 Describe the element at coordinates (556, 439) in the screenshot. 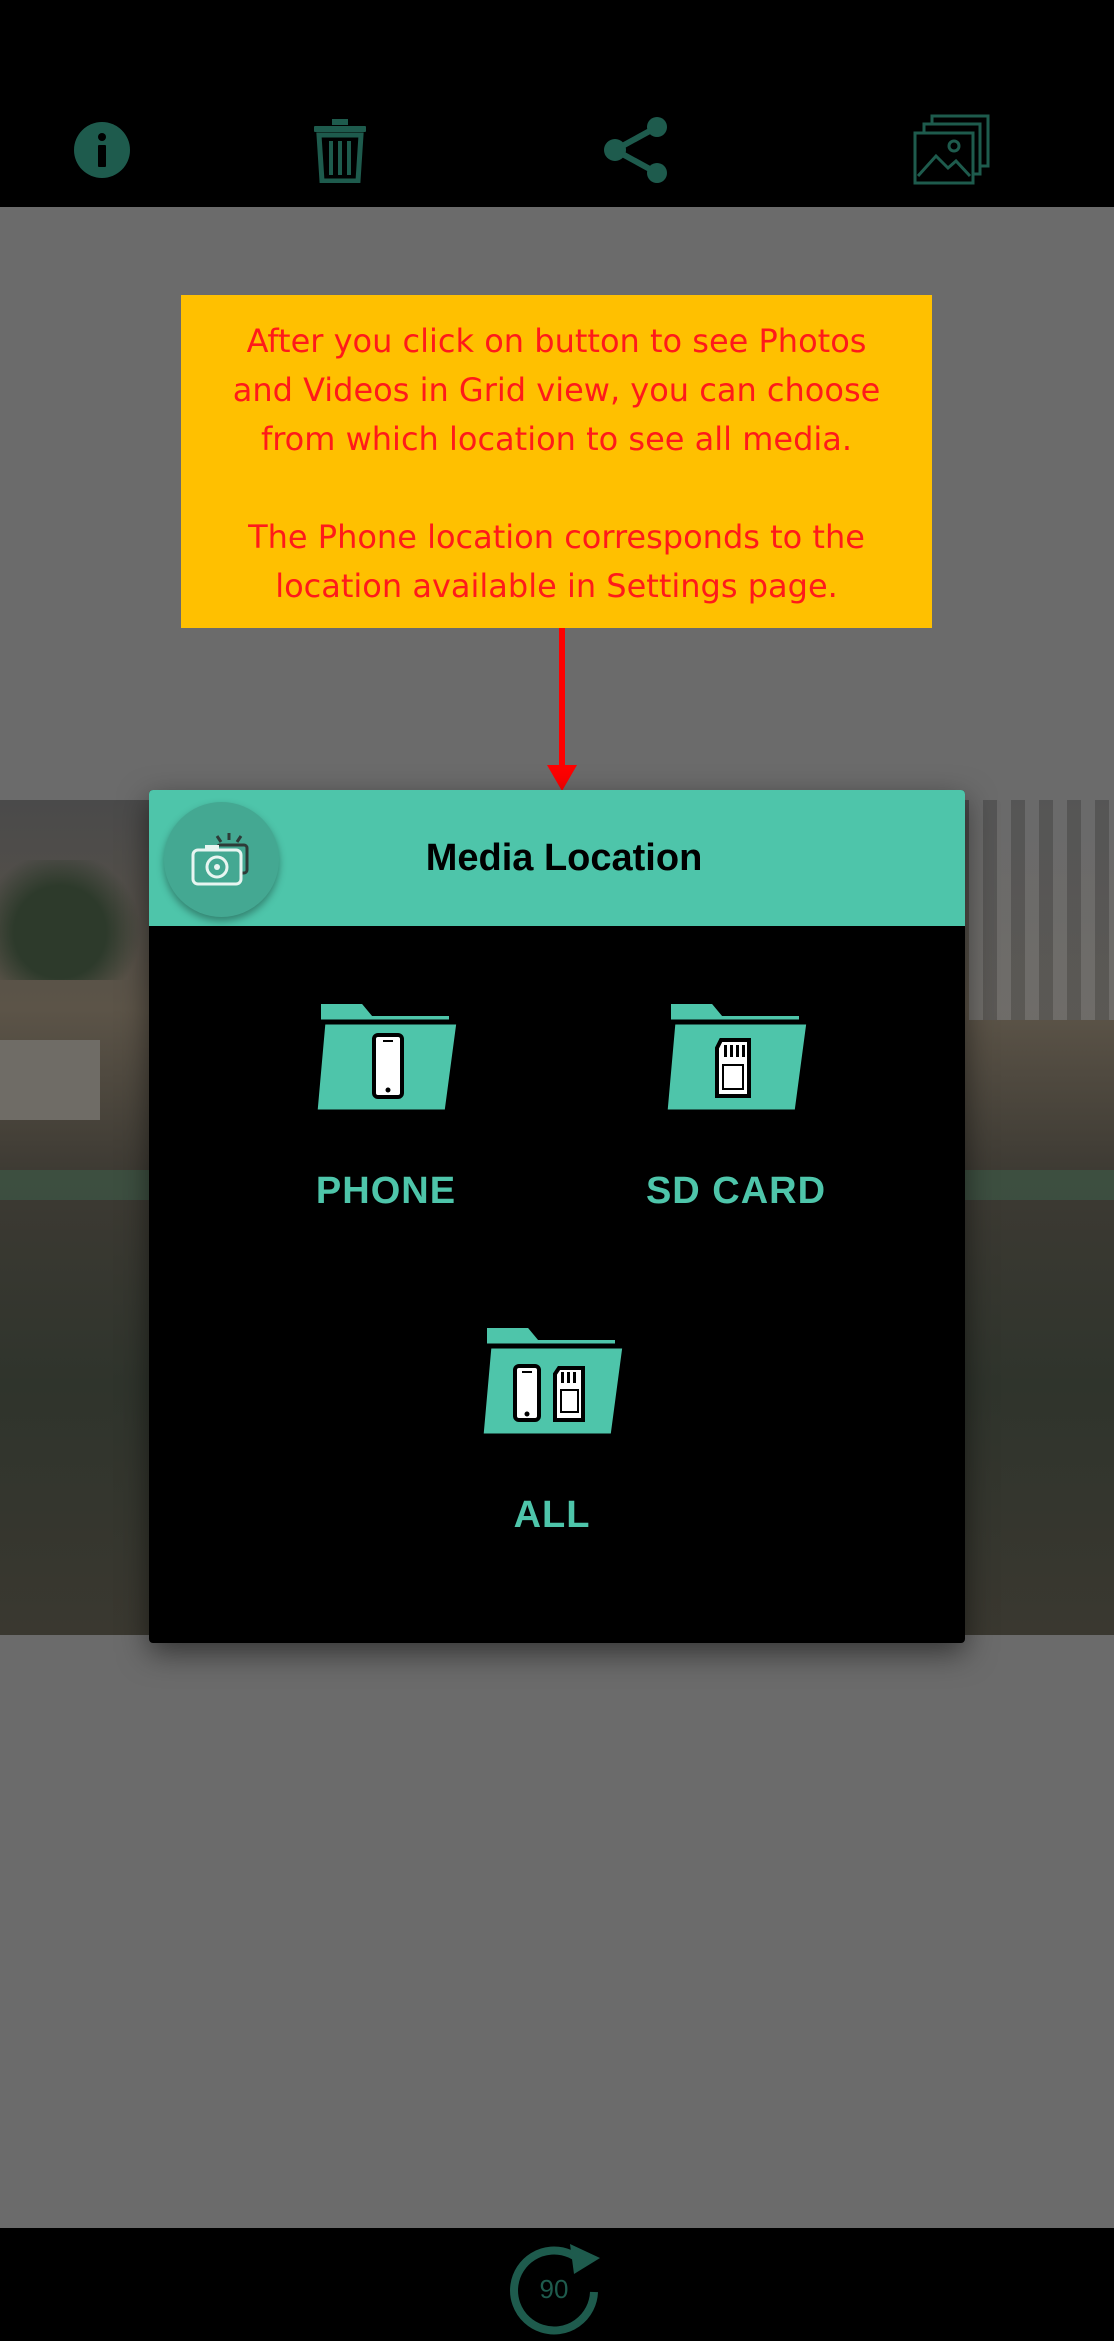

I see `callout-line-3: from which location to see all media.` at that location.